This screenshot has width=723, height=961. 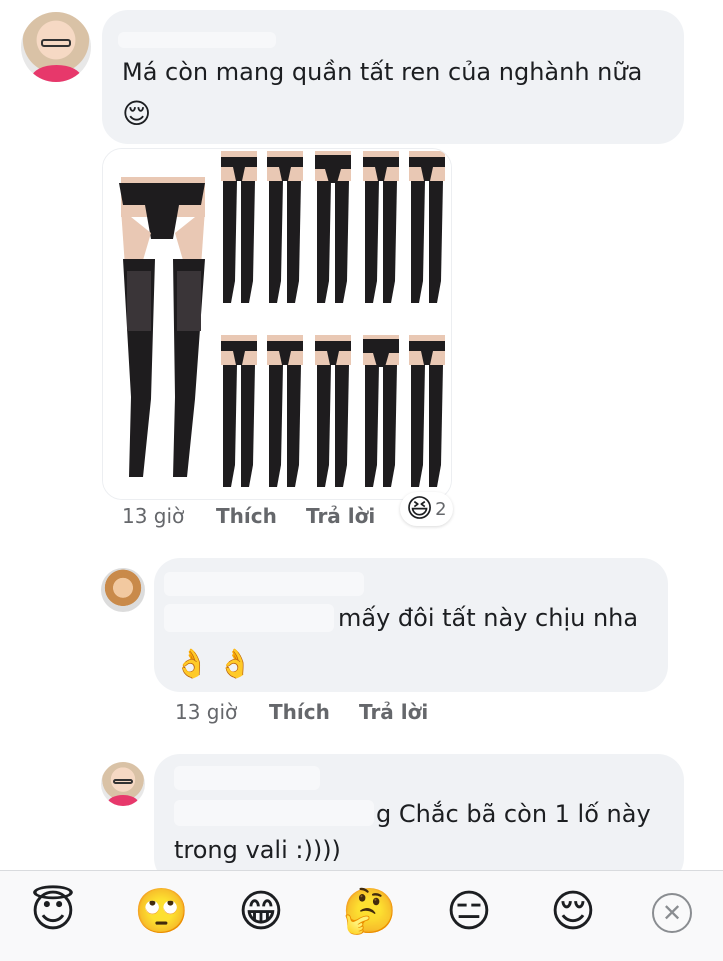 What do you see at coordinates (261, 912) in the screenshot?
I see `grinning-face-icon: 😁` at bounding box center [261, 912].